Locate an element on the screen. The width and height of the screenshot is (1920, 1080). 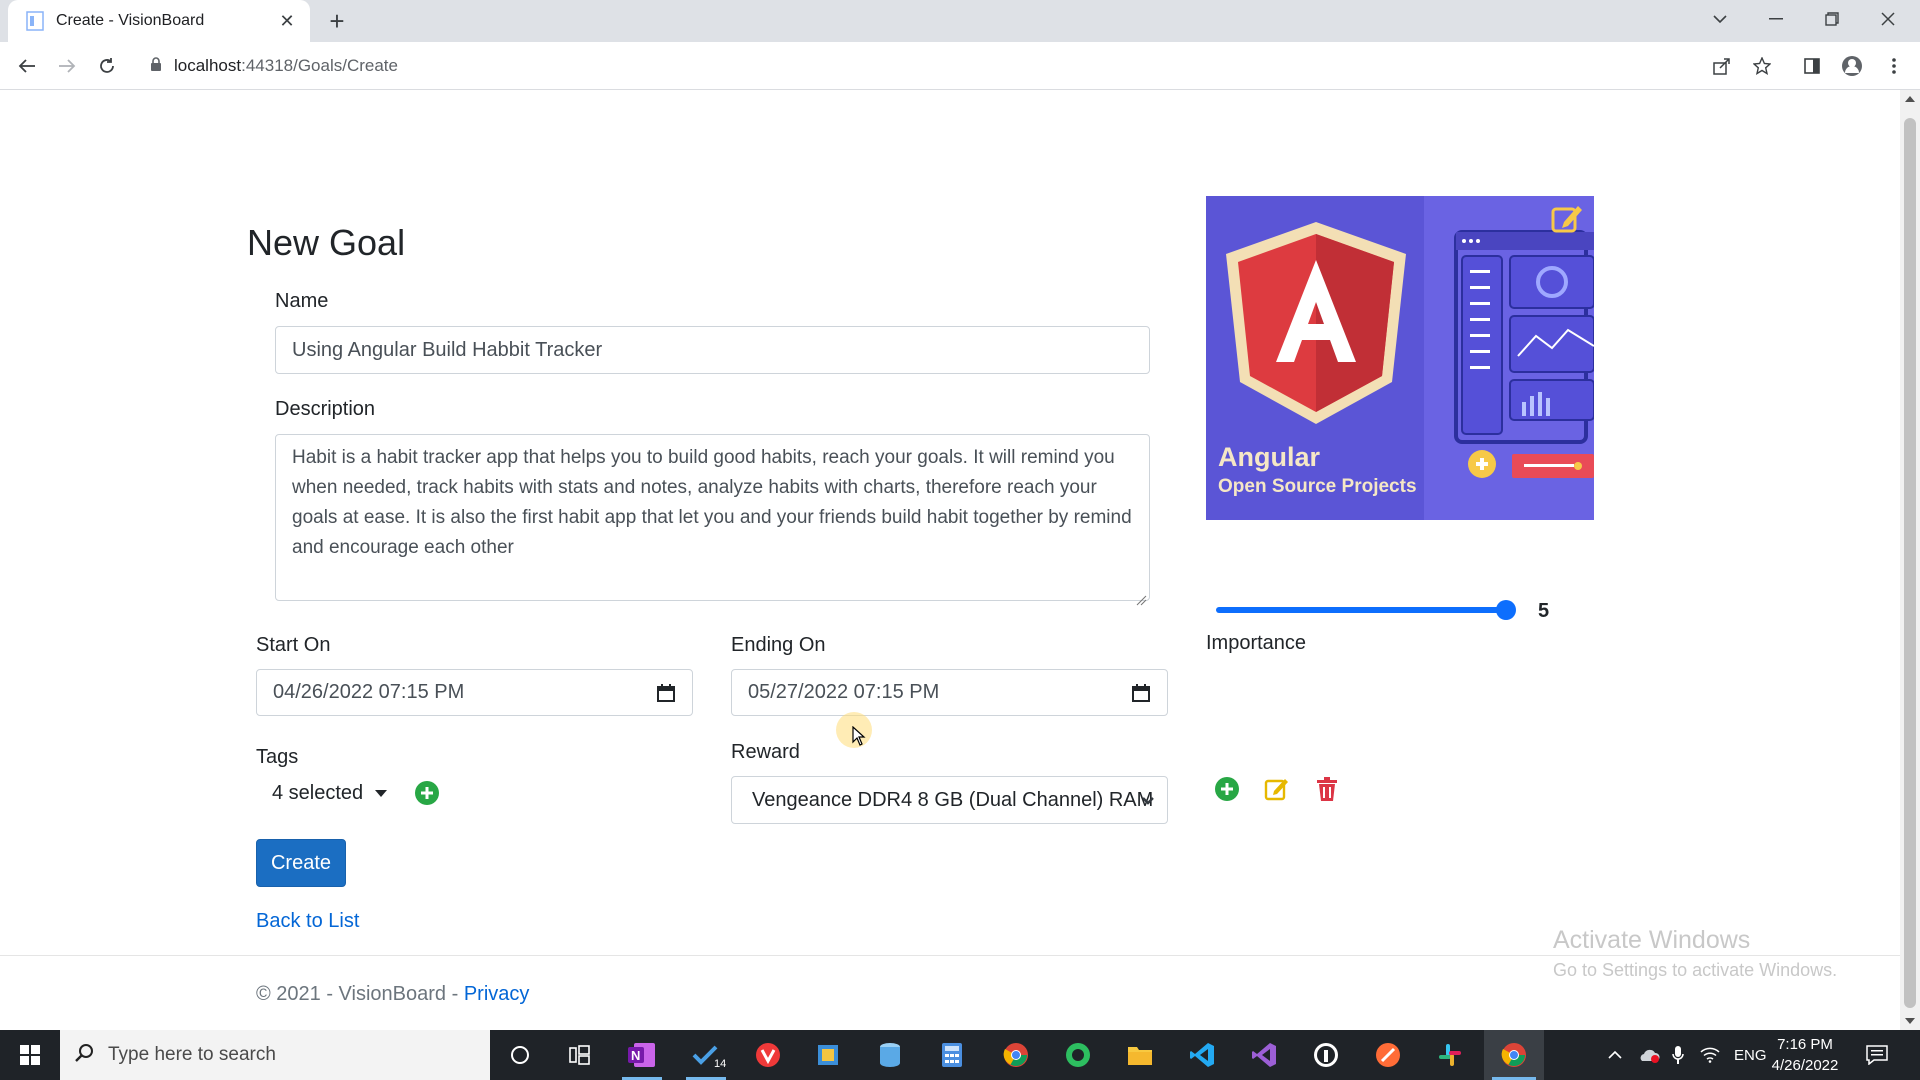
address-bar: localhost:44318/Goals/Create is located at coordinates (940, 66).